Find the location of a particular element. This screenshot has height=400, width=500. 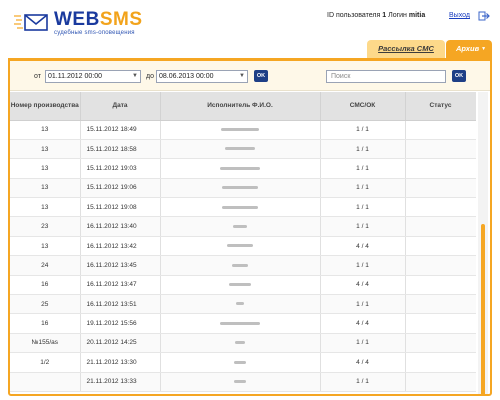

column-header-sms-ok: СМС/ОК is located at coordinates (363, 106).